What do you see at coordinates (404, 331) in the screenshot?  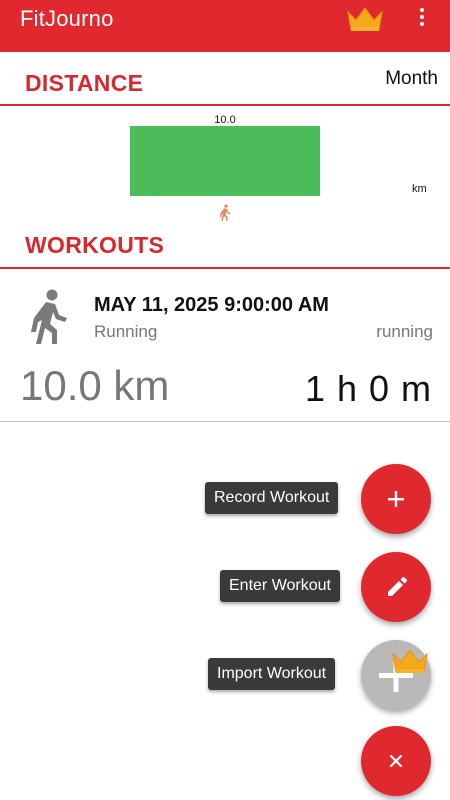 I see `workout-tag: running` at bounding box center [404, 331].